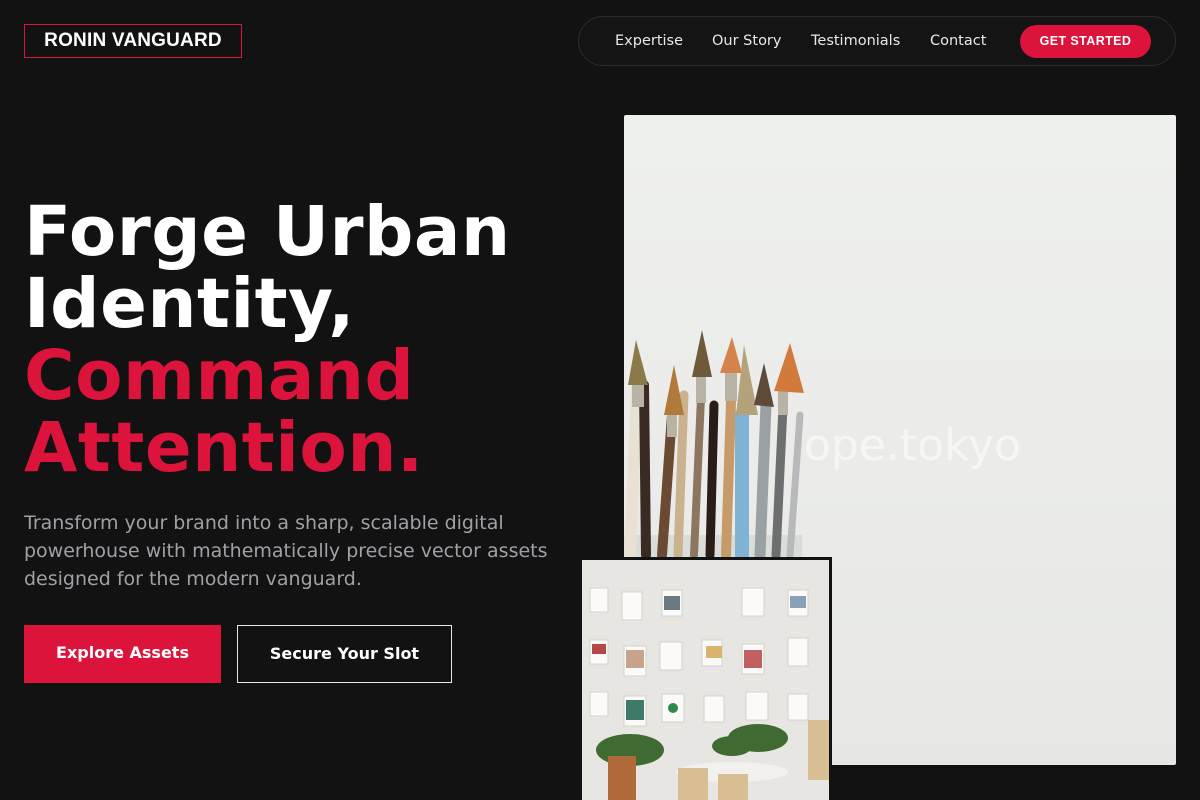  What do you see at coordinates (746, 41) in the screenshot?
I see `nav-link-our-story: Our Story` at bounding box center [746, 41].